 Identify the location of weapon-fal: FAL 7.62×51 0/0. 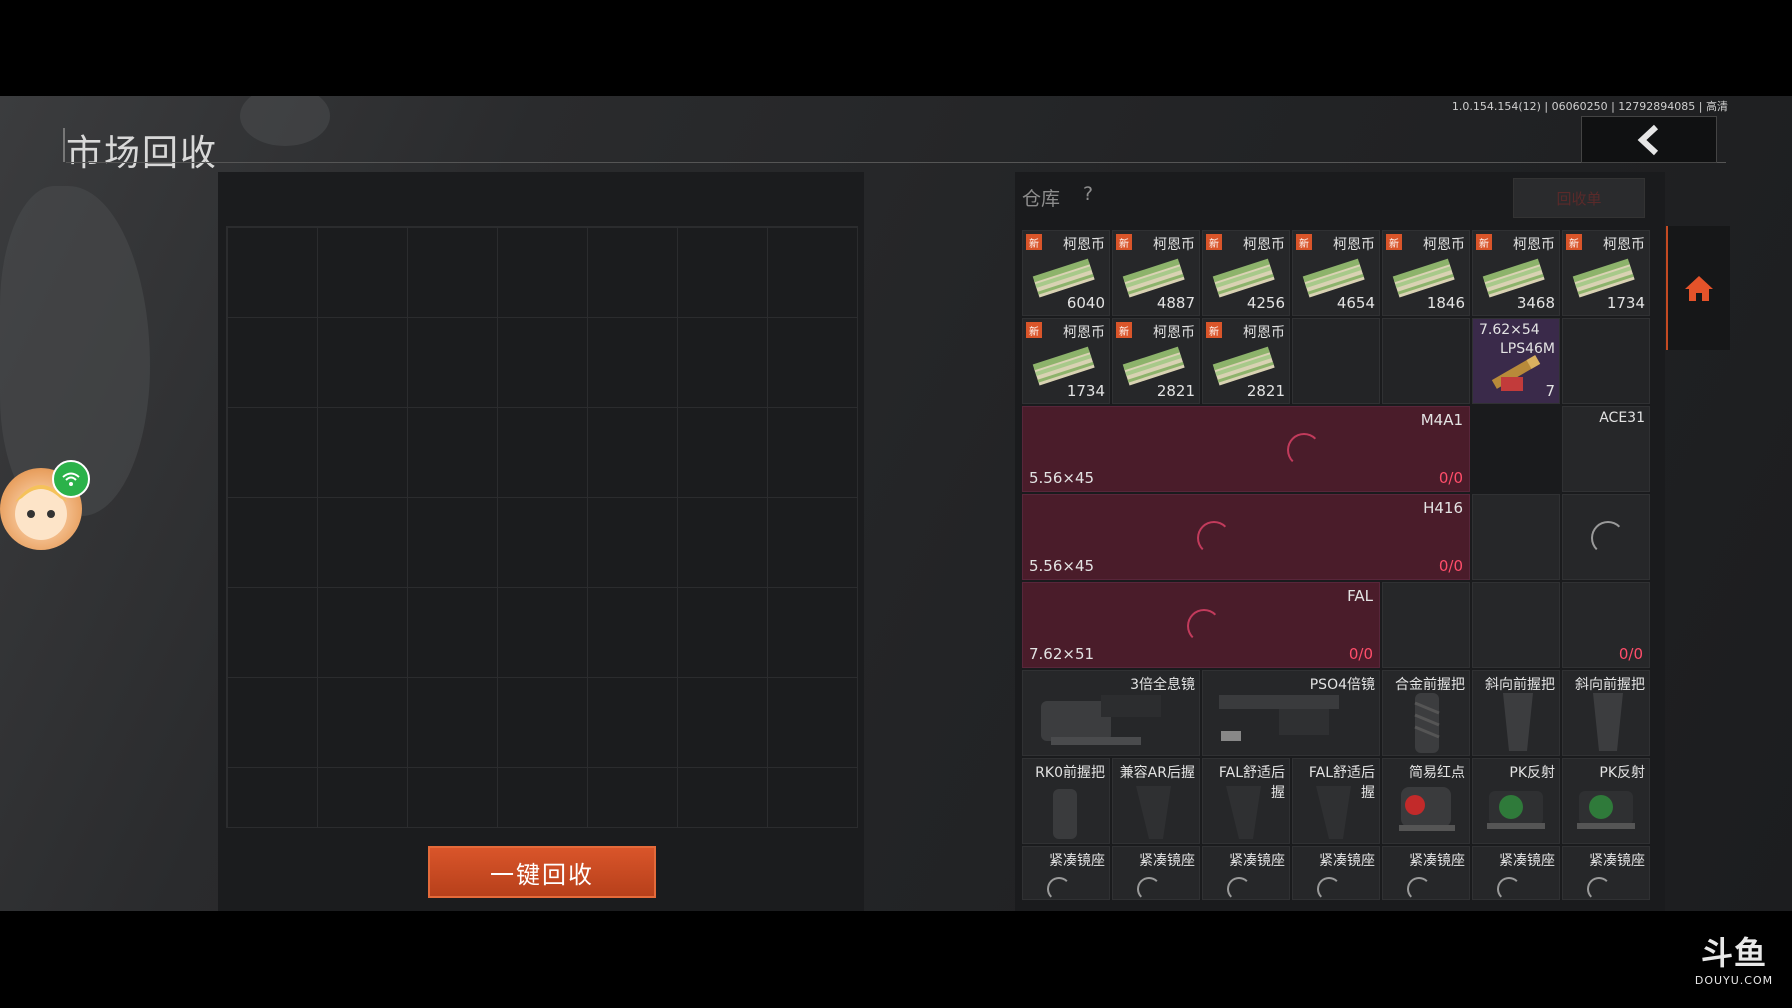
(1201, 625).